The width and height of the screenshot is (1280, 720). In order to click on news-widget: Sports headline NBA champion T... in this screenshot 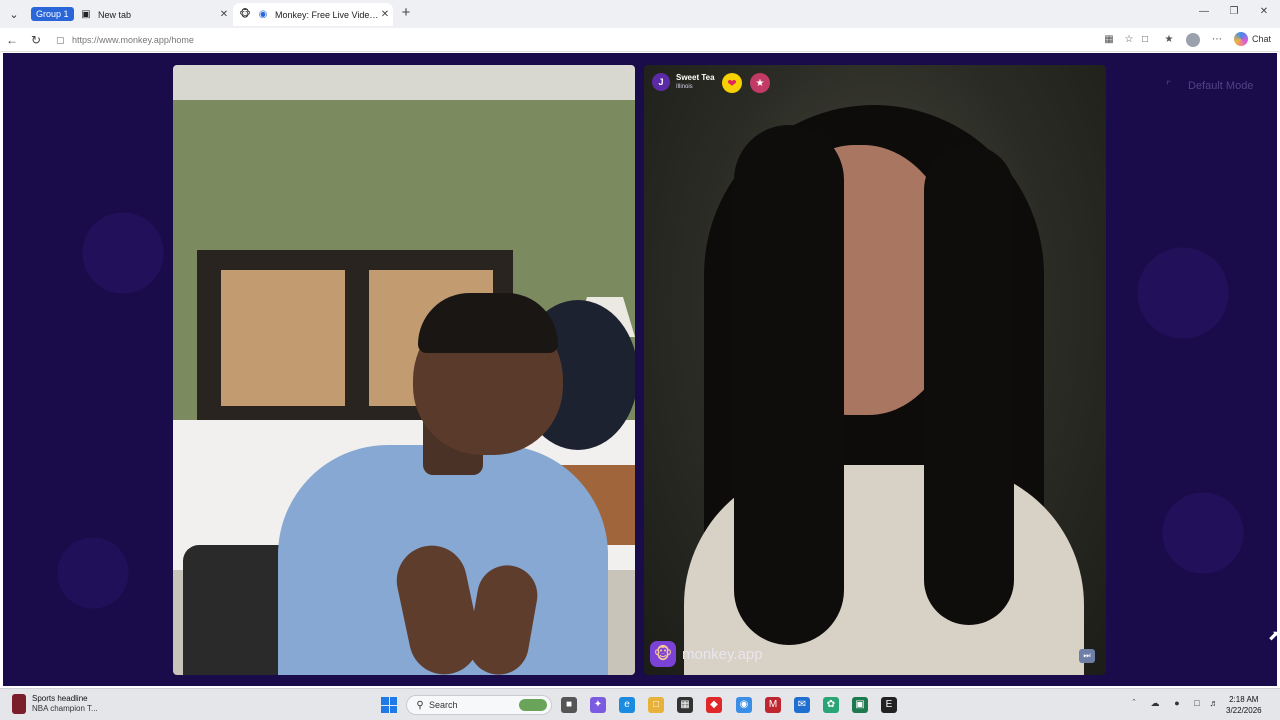, I will do `click(55, 704)`.